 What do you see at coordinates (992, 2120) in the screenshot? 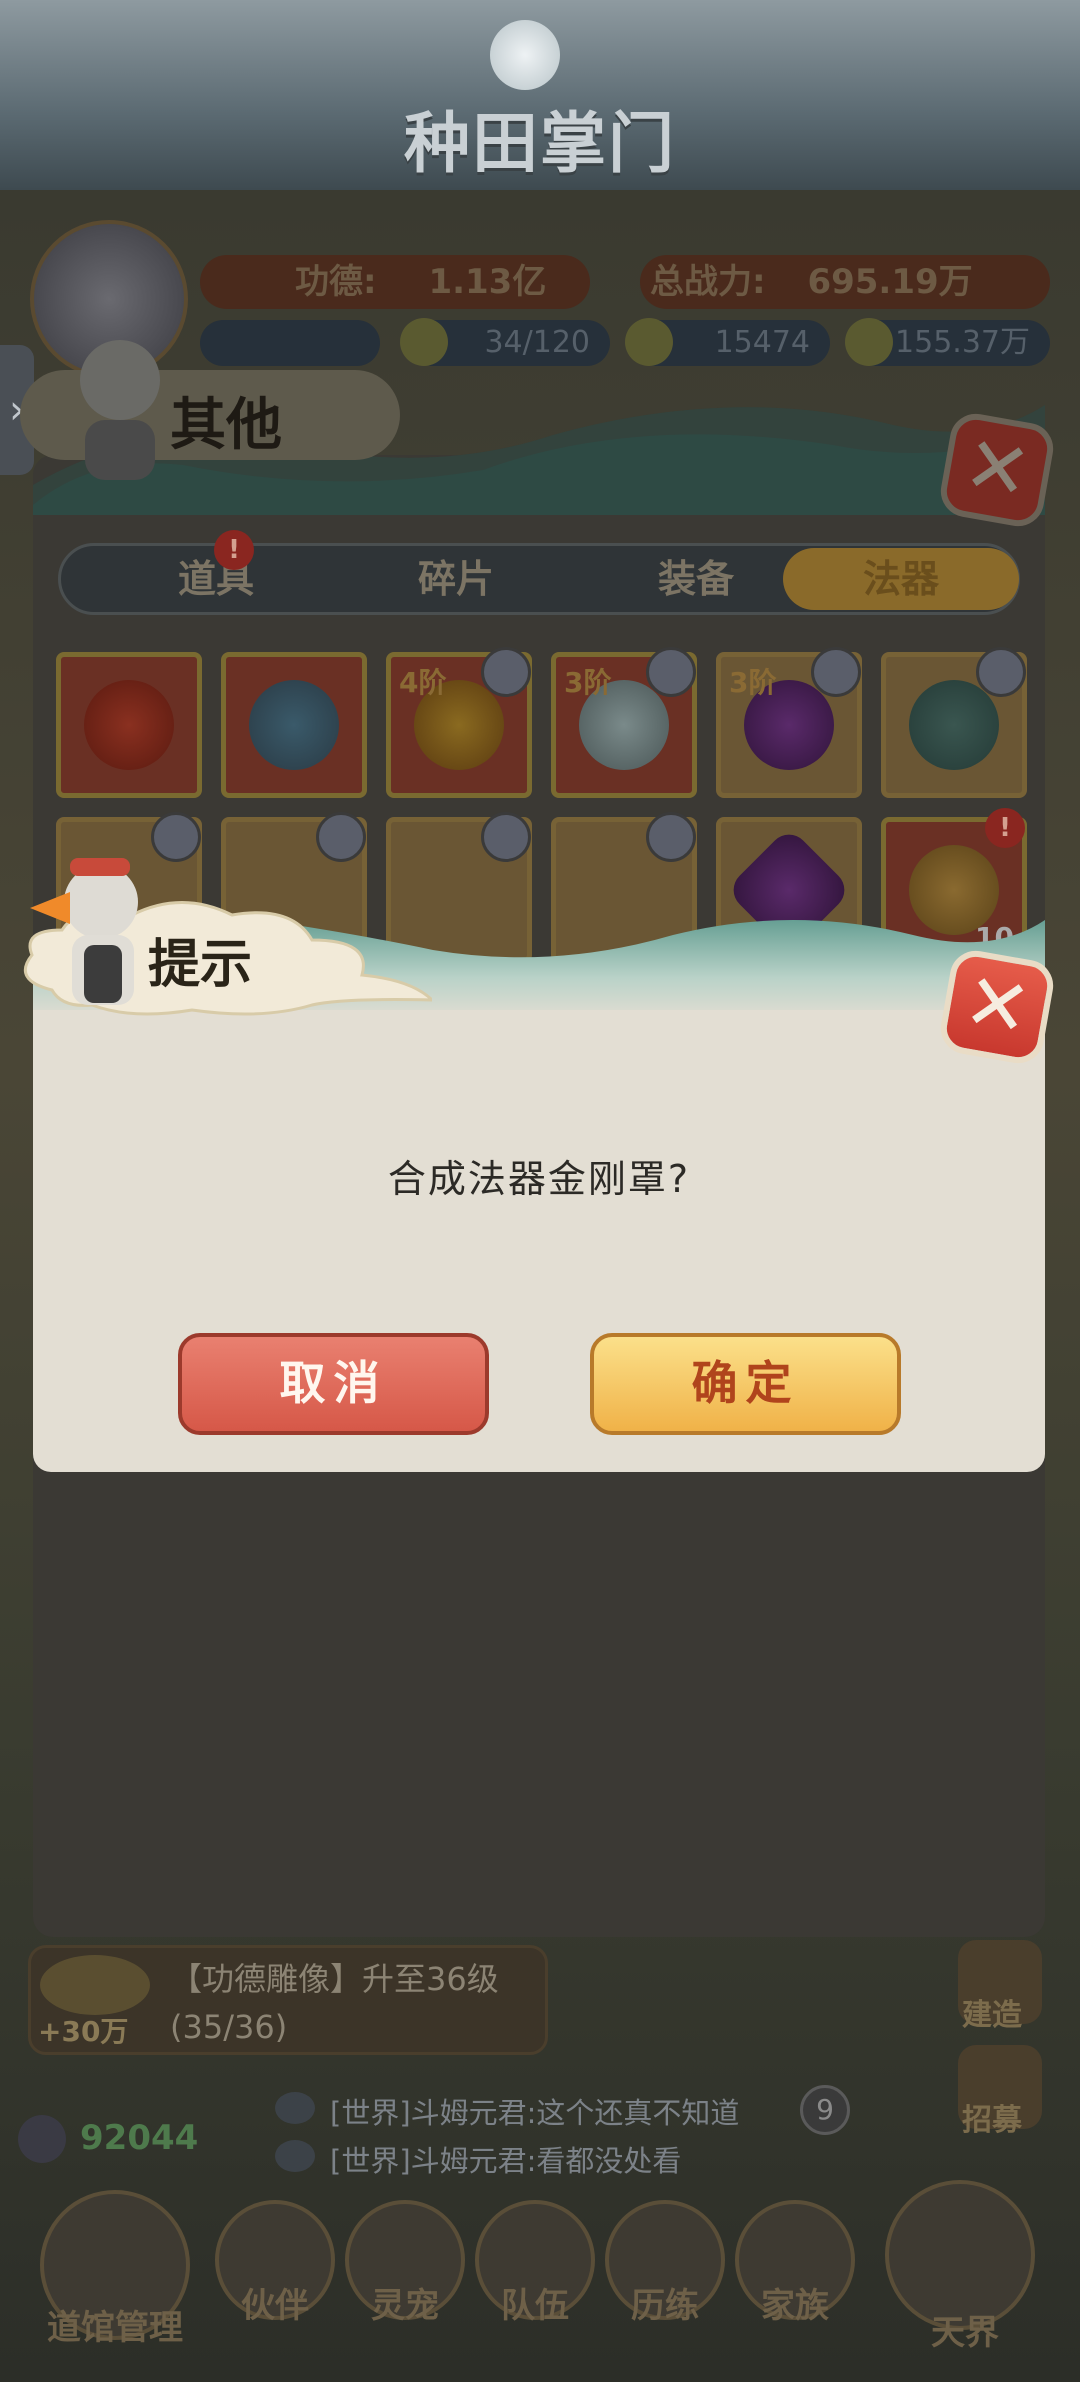
I see `recruit-label: 招募` at bounding box center [992, 2120].